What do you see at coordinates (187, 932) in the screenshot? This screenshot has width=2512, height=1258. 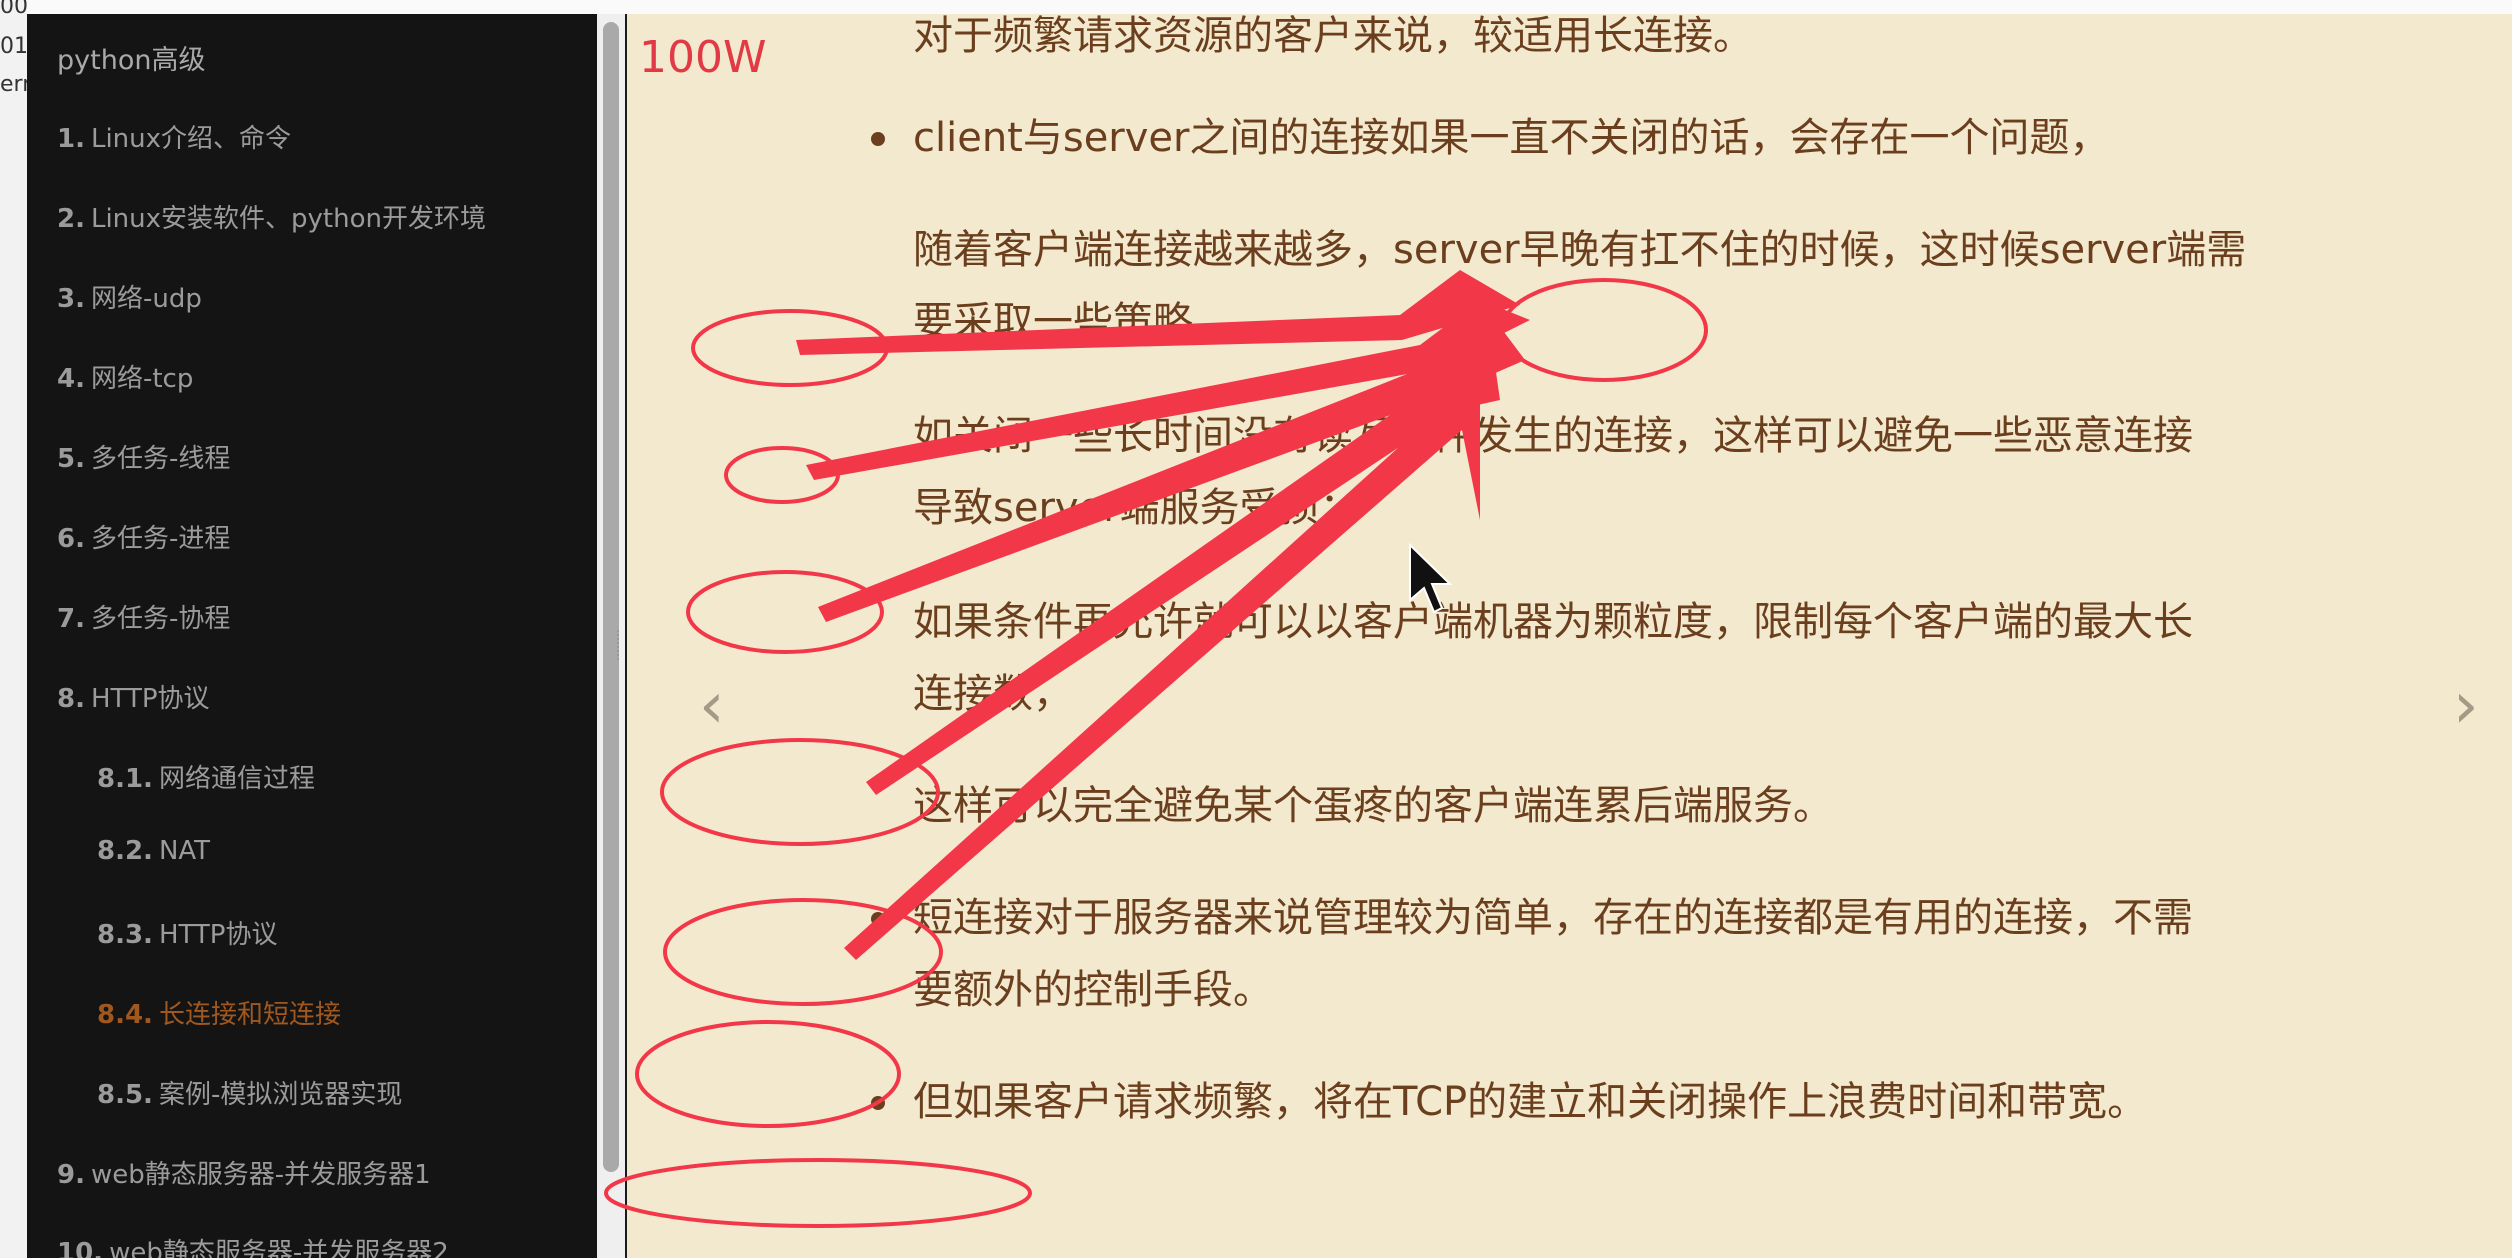 I see `toc-item-8-3: 8.3. HTTP协议` at bounding box center [187, 932].